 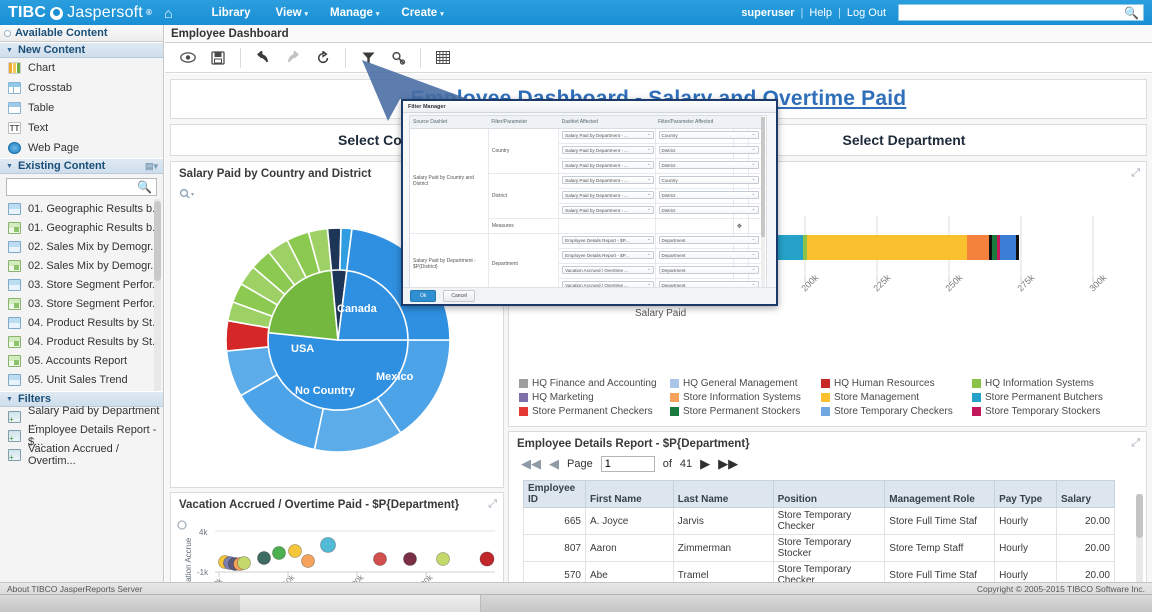 I want to click on next-page-icon: ▶, so click(x=705, y=464).